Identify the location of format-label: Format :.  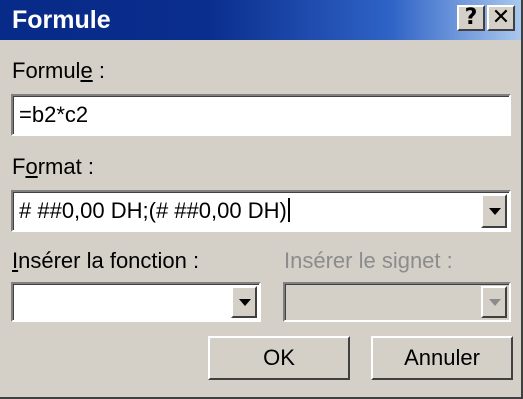
(53, 167).